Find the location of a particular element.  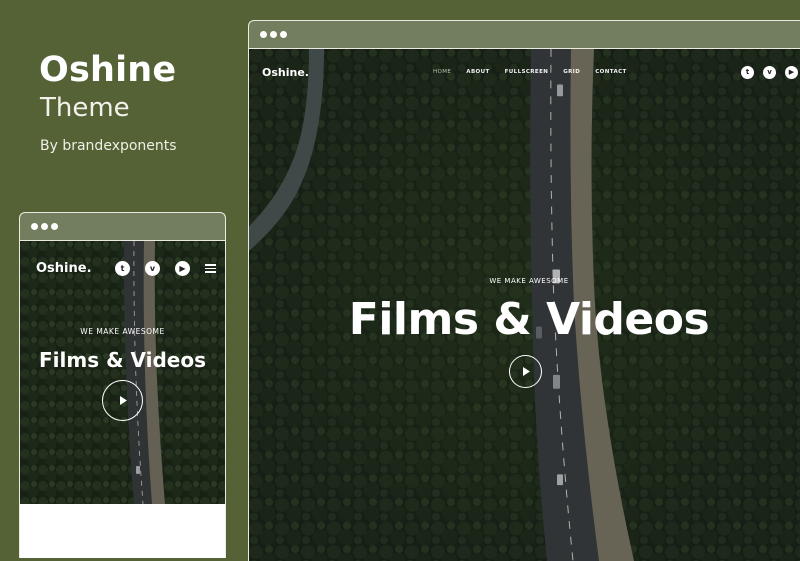

main-navigation: HOME ABOUT FULLSCREEN GRID CONTACT is located at coordinates (537, 72).